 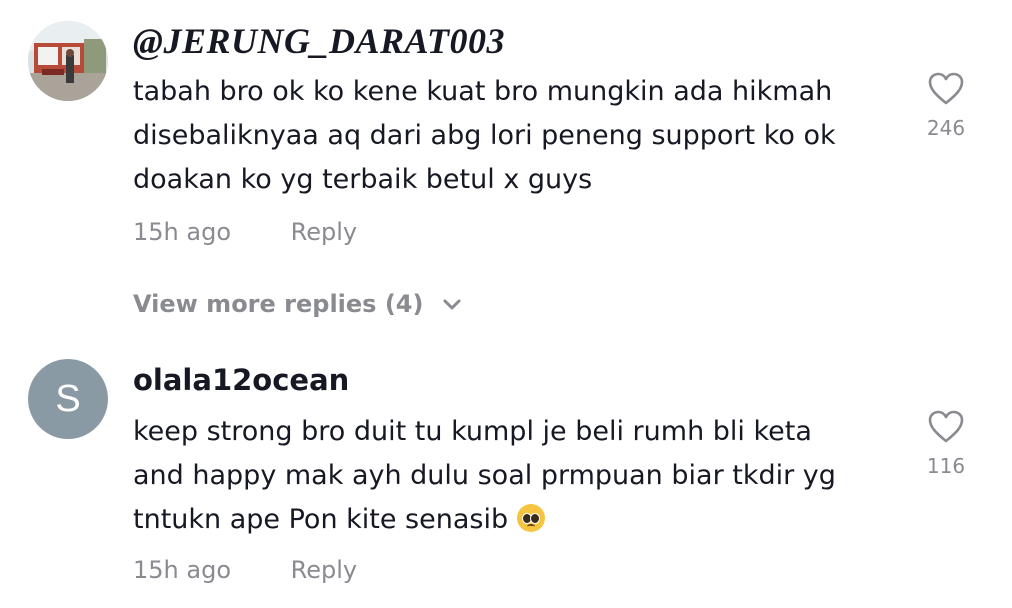 I want to click on like-button: 246, so click(x=946, y=106).